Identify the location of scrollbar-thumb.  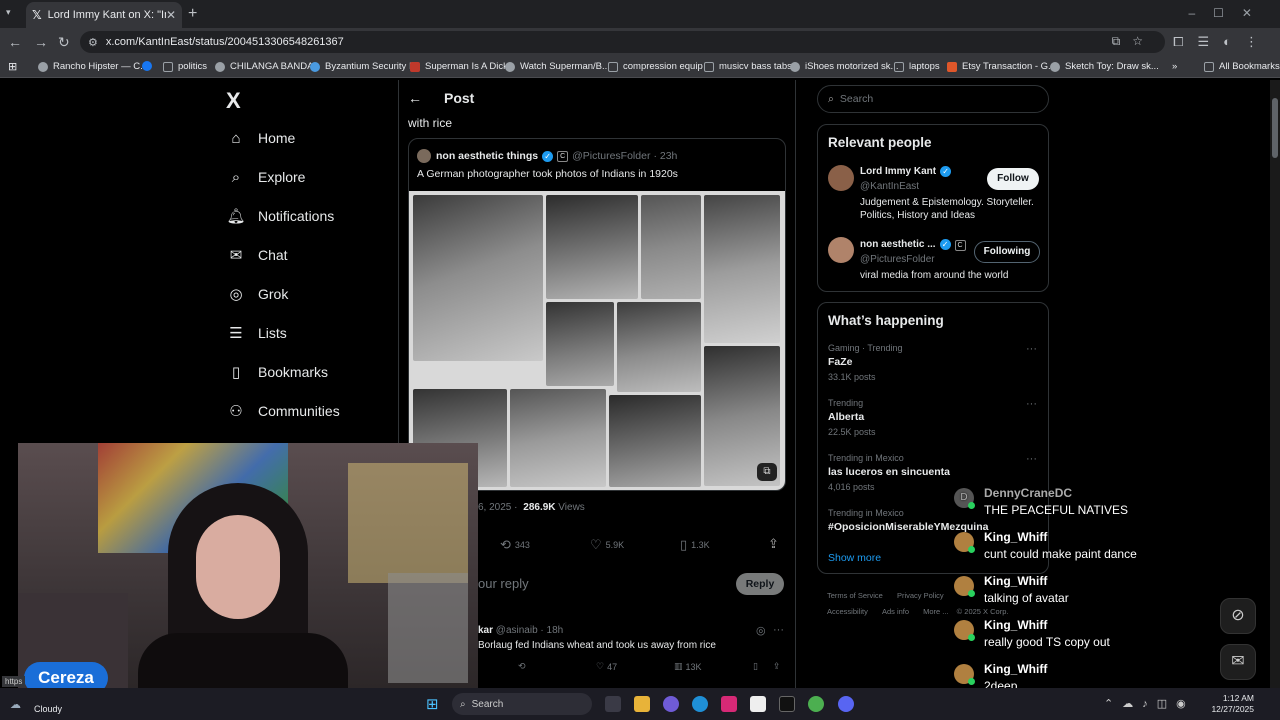
(1275, 128).